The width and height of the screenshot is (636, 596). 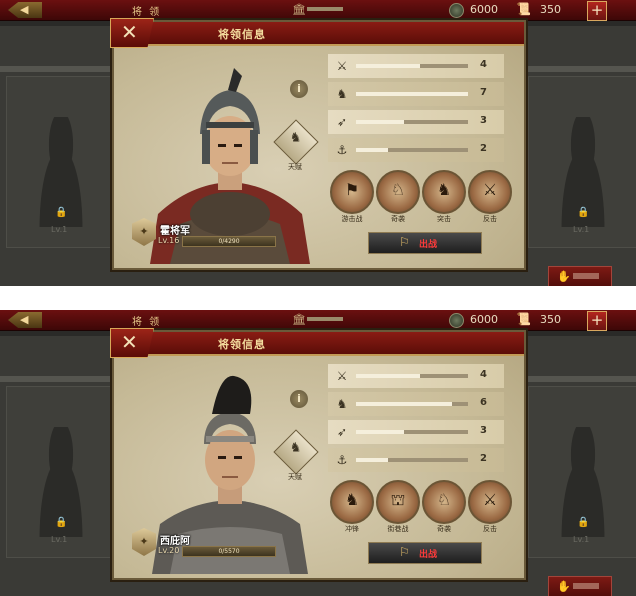 I want to click on skill-label: 游击战, so click(x=352, y=219).